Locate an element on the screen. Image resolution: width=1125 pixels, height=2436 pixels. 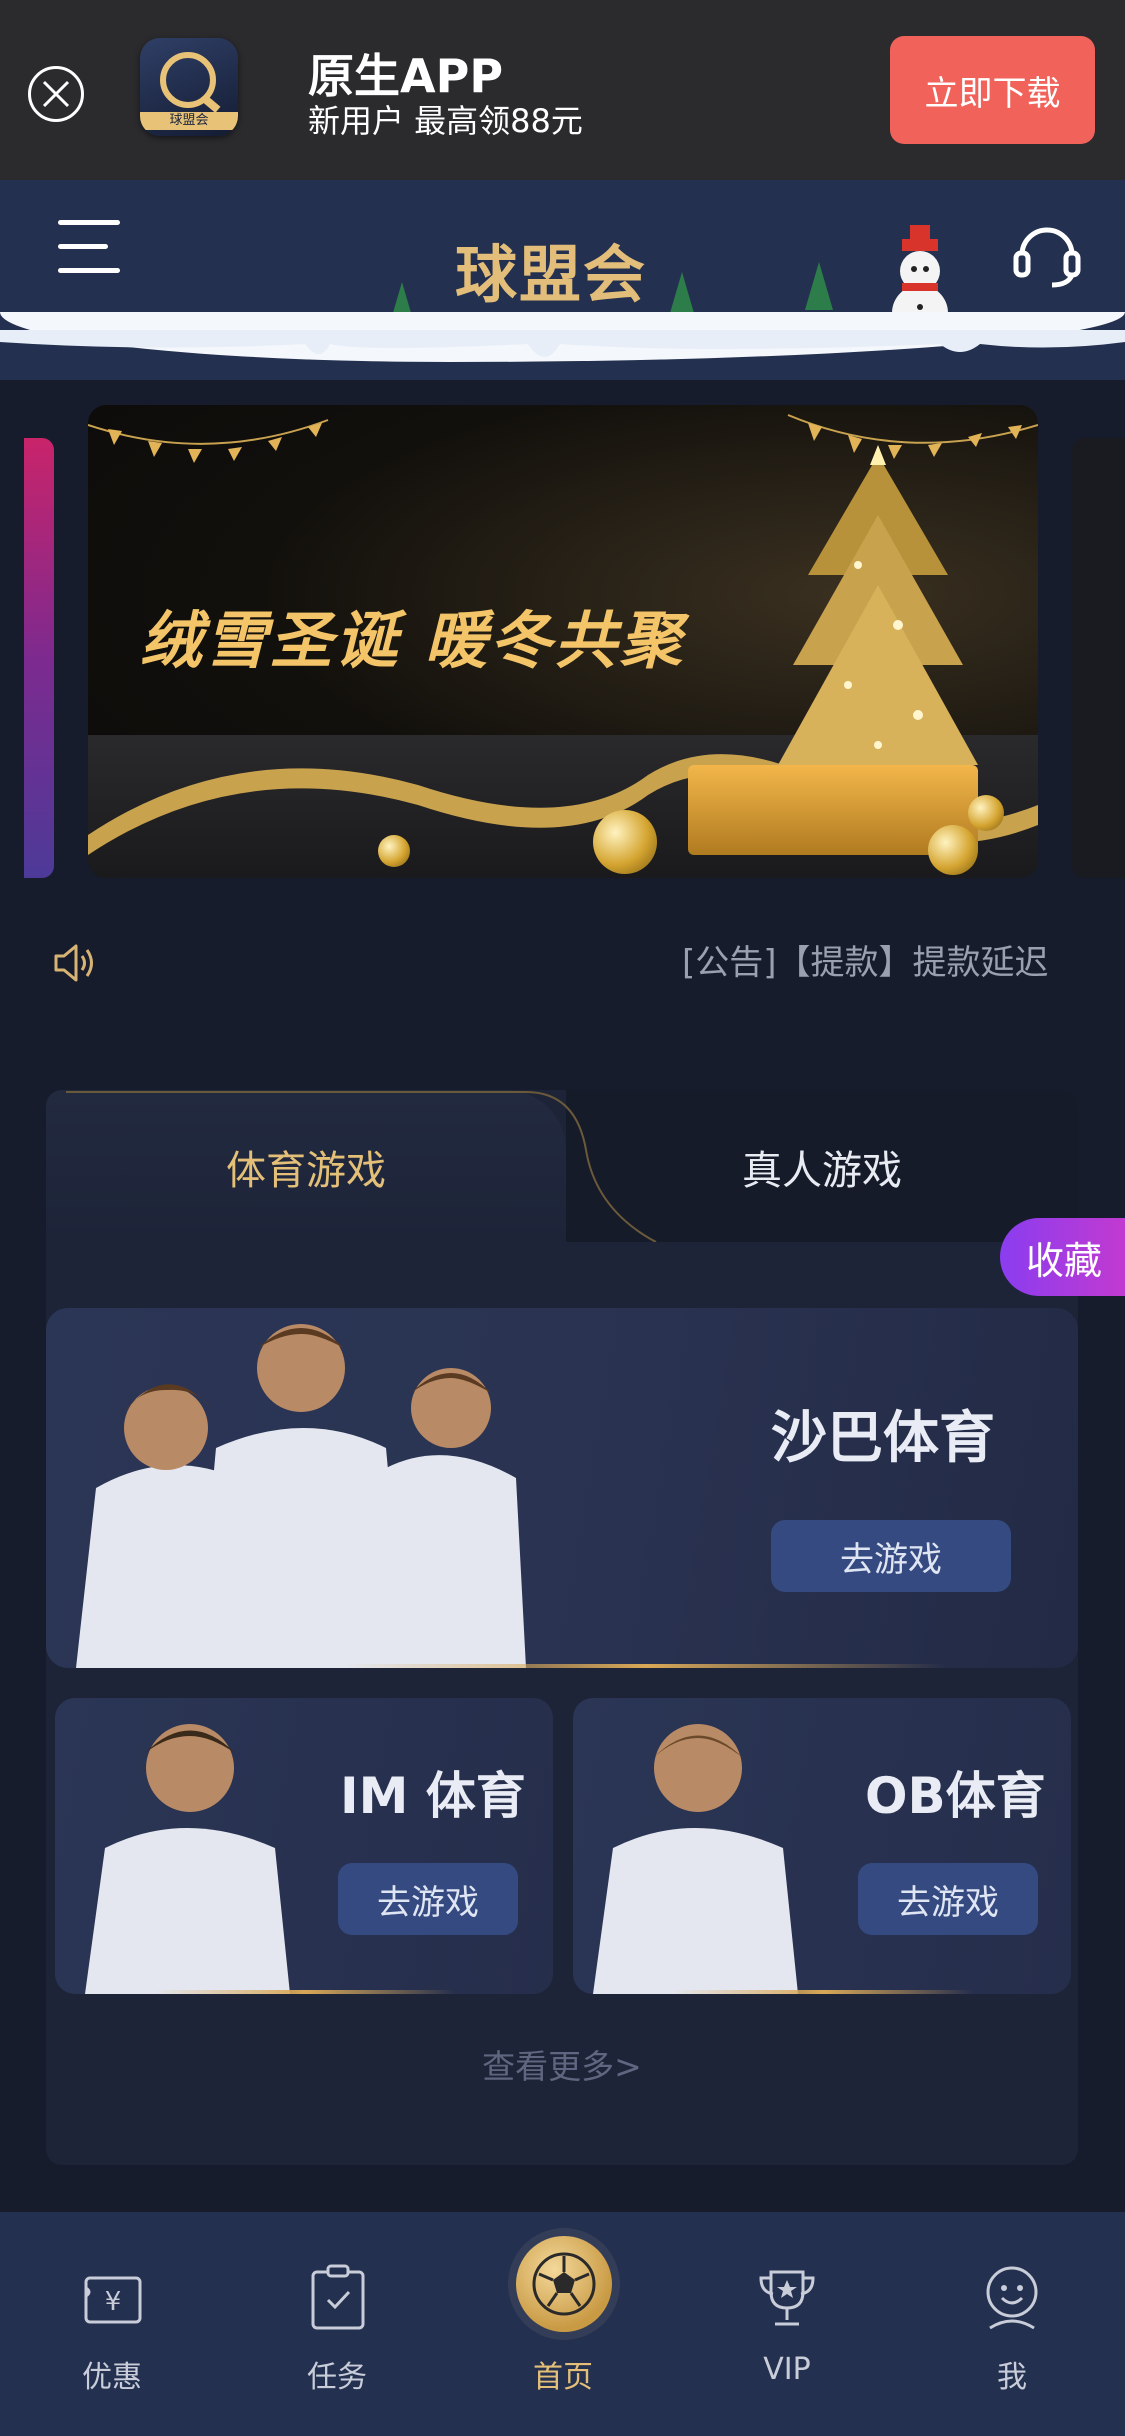
site-header: 球盟会 is located at coordinates (562, 280).